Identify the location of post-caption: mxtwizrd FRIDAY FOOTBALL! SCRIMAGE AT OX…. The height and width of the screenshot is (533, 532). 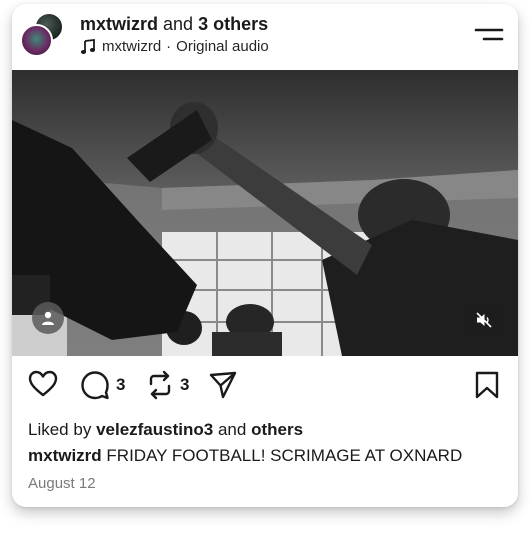
(245, 456).